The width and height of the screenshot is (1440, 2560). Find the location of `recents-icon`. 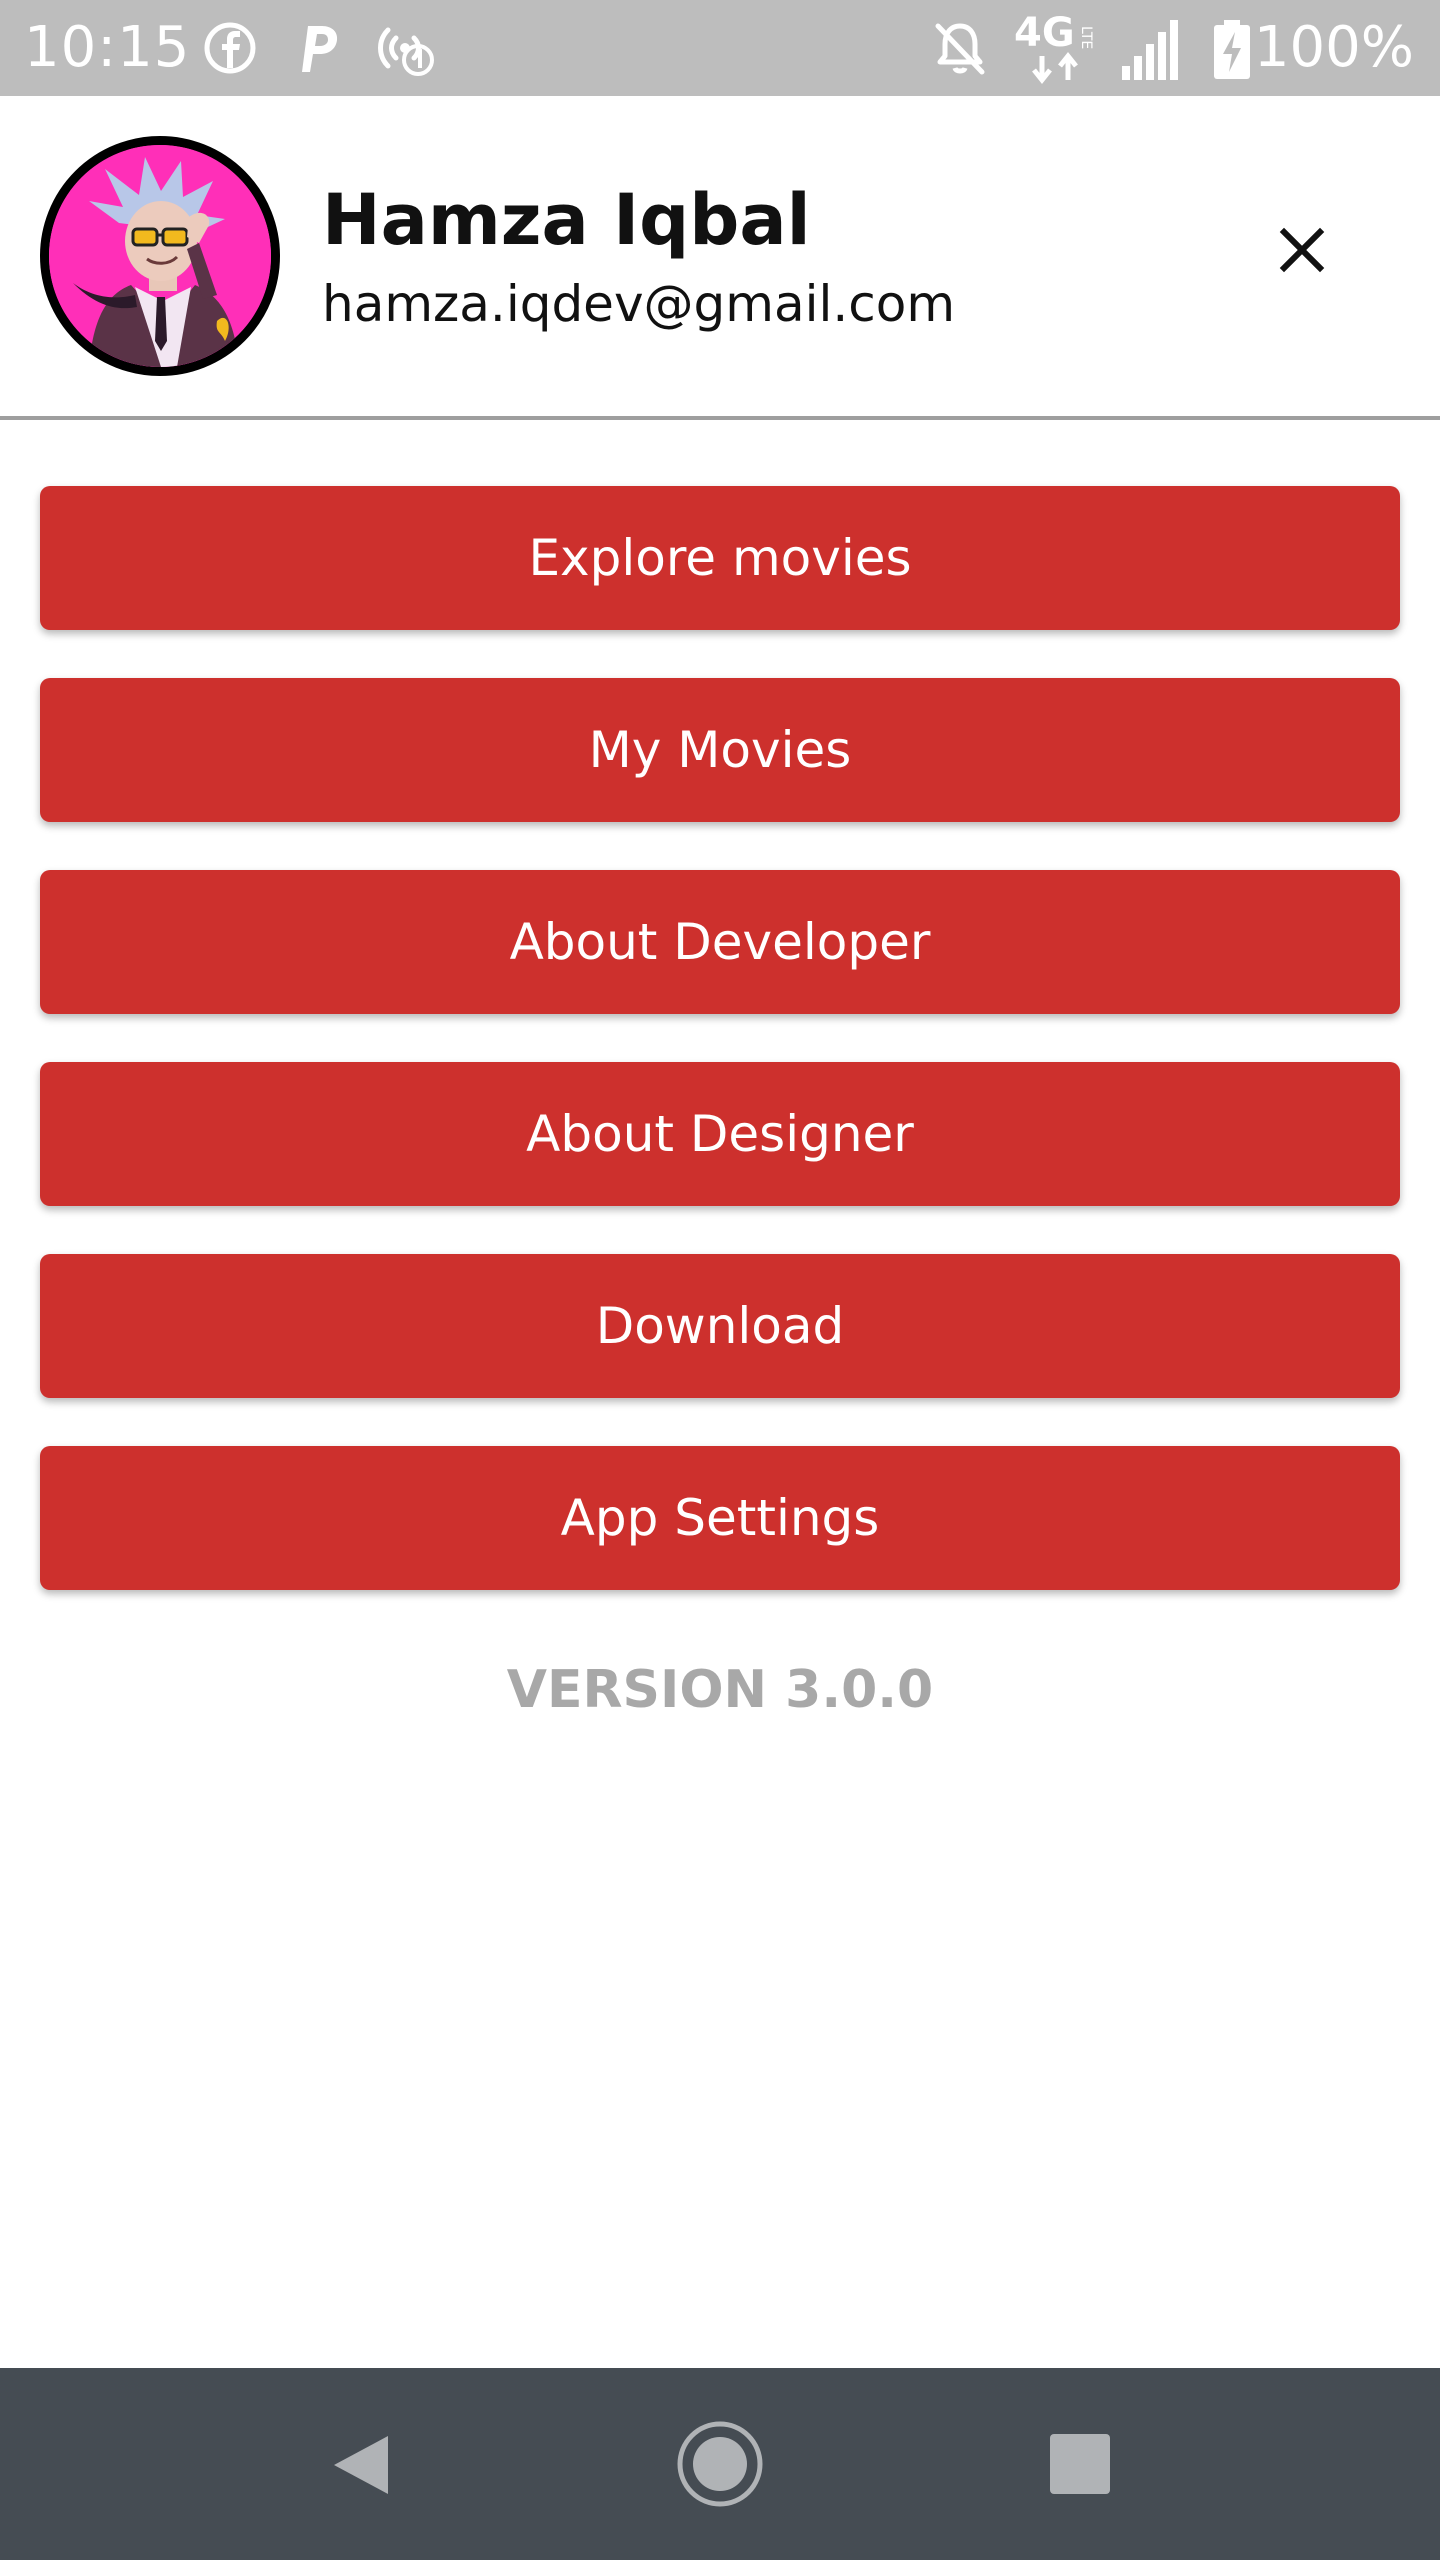

recents-icon is located at coordinates (1080, 2464).